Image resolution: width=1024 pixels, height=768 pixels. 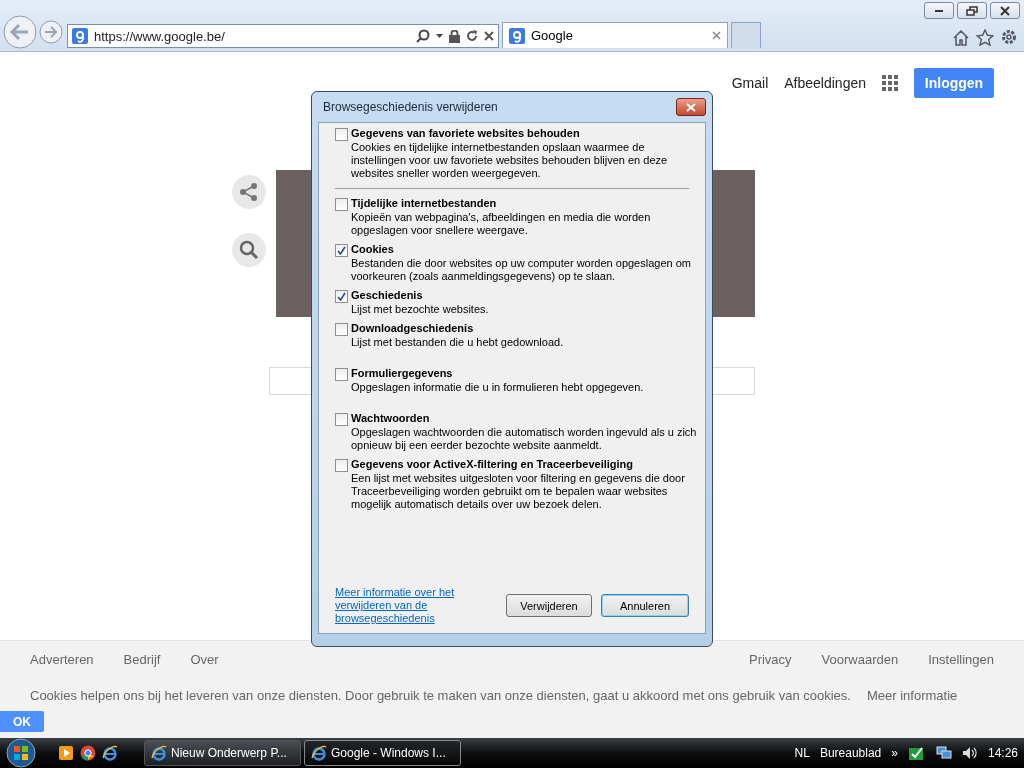 What do you see at coordinates (954, 83) in the screenshot?
I see `sign-in-button: Inloggen` at bounding box center [954, 83].